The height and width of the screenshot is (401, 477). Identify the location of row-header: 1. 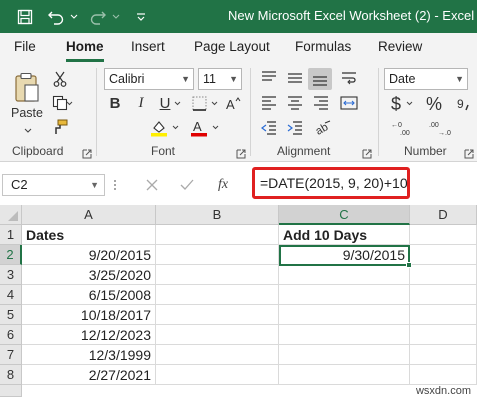
(11, 235).